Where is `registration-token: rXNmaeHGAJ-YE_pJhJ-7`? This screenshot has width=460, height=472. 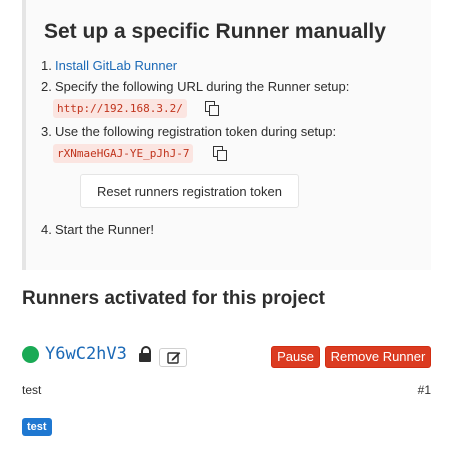 registration-token: rXNmaeHGAJ-YE_pJhJ-7 is located at coordinates (123, 153).